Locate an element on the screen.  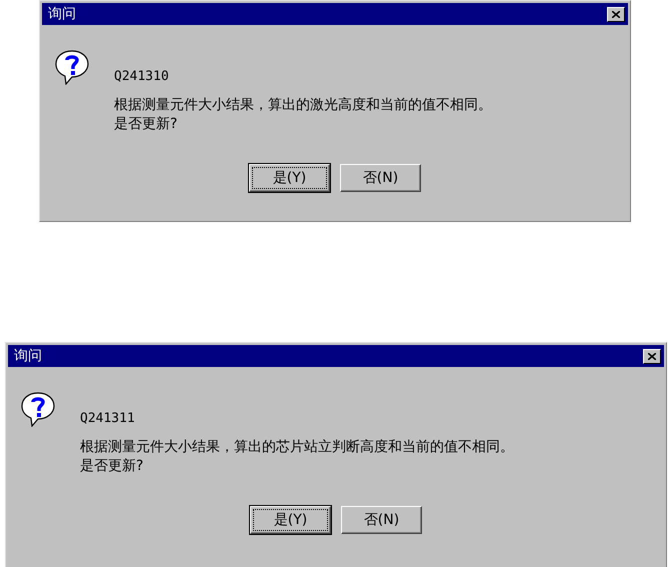
message-text: 根据测量元件大小结果，算出的芯片站立判断高度和当前的值不相同。 is located at coordinates (297, 447).